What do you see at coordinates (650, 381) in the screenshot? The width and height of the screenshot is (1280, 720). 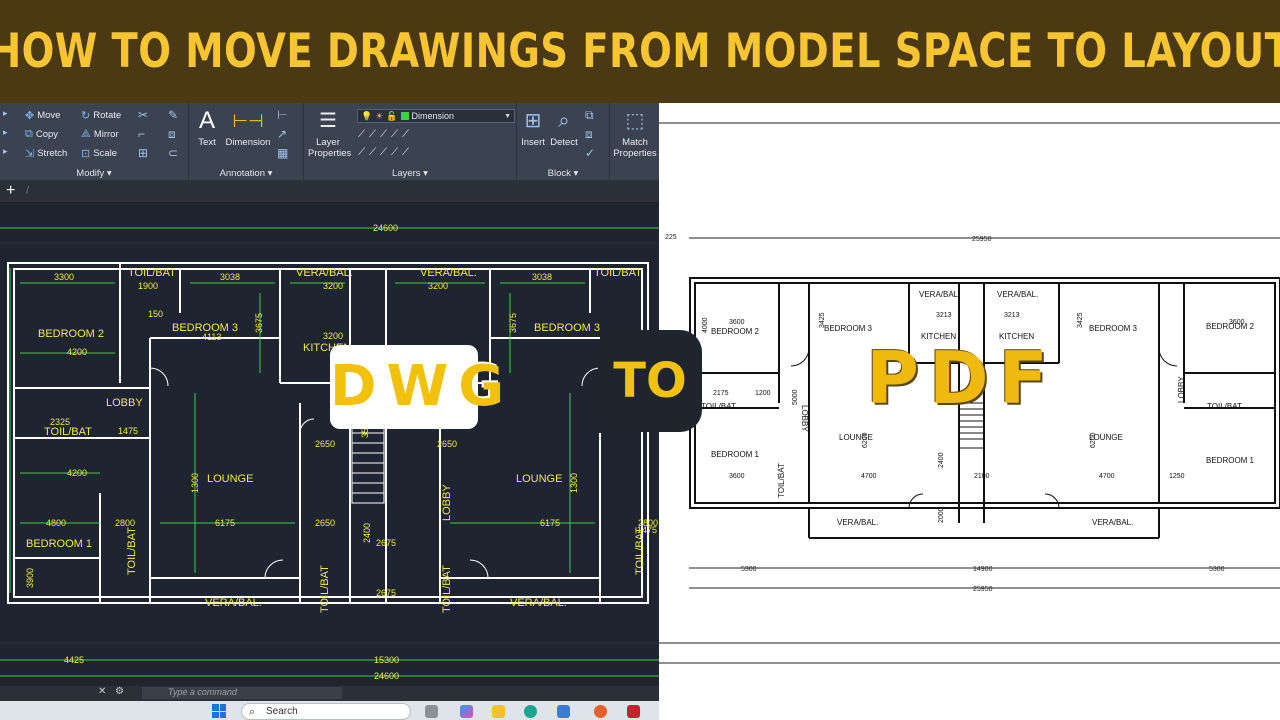 I see `to-badge: TO` at bounding box center [650, 381].